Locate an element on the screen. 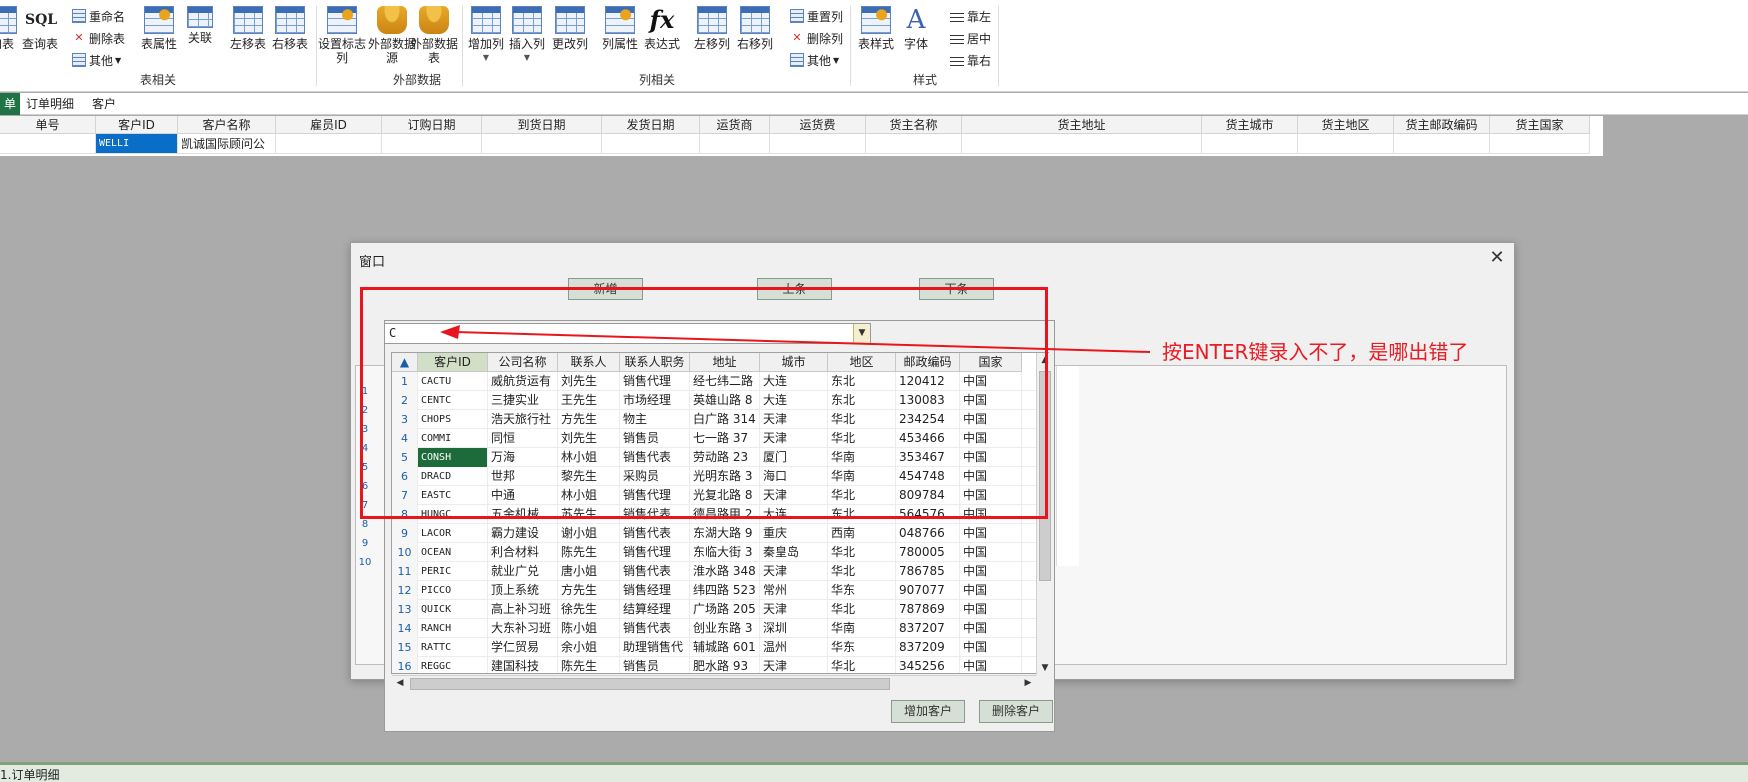  grid-cell: 辅城路 601 is located at coordinates (725, 647).